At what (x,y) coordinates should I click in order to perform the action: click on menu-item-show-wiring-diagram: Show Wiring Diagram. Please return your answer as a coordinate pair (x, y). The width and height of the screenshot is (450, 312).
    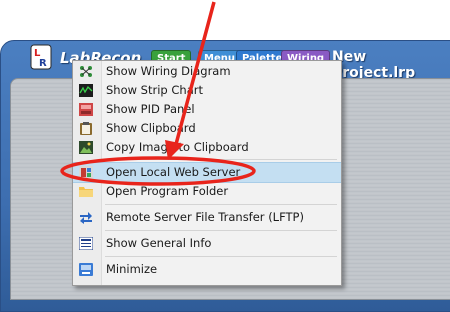
    Looking at the image, I should click on (207, 71).